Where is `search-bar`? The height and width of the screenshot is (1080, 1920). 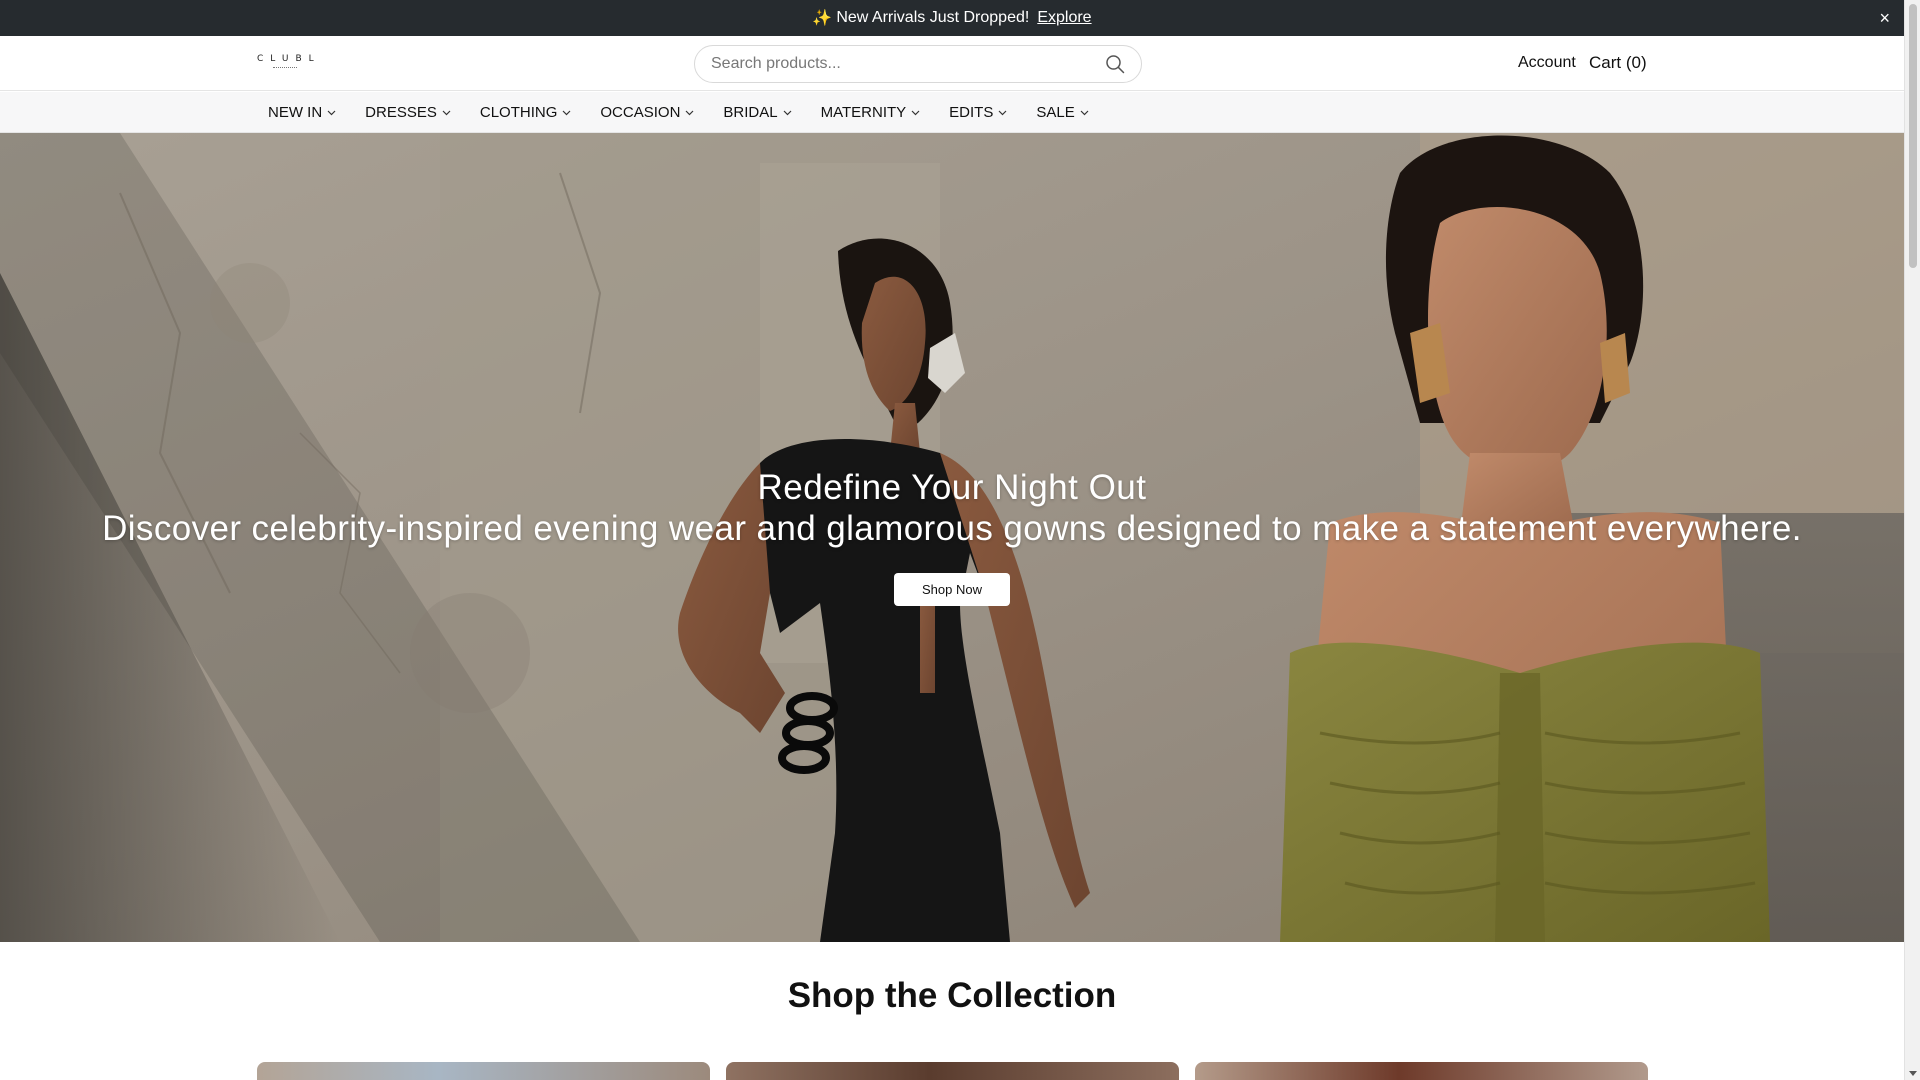 search-bar is located at coordinates (918, 64).